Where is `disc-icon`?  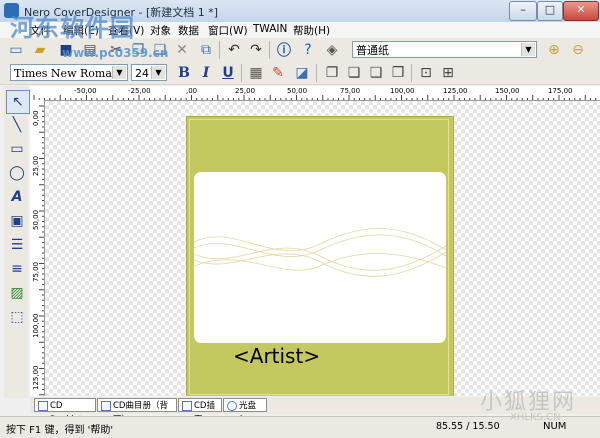
disc-icon is located at coordinates (232, 406).